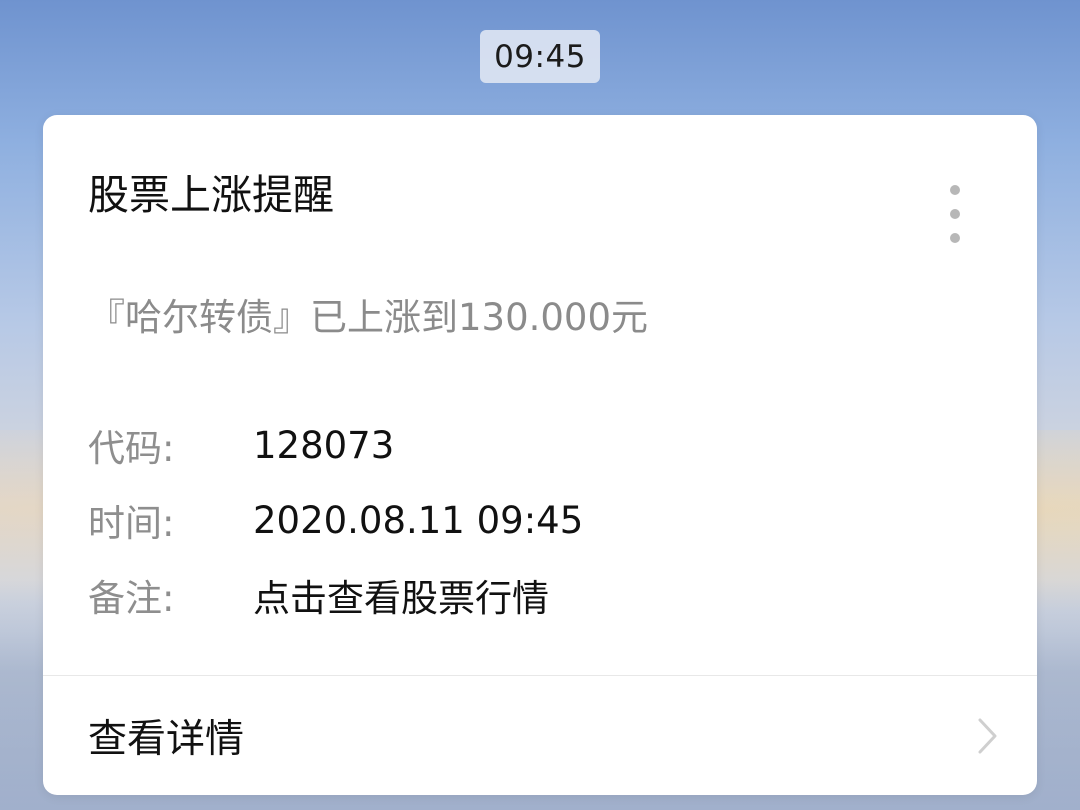  What do you see at coordinates (324, 445) in the screenshot?
I see `field-code-value: 128073` at bounding box center [324, 445].